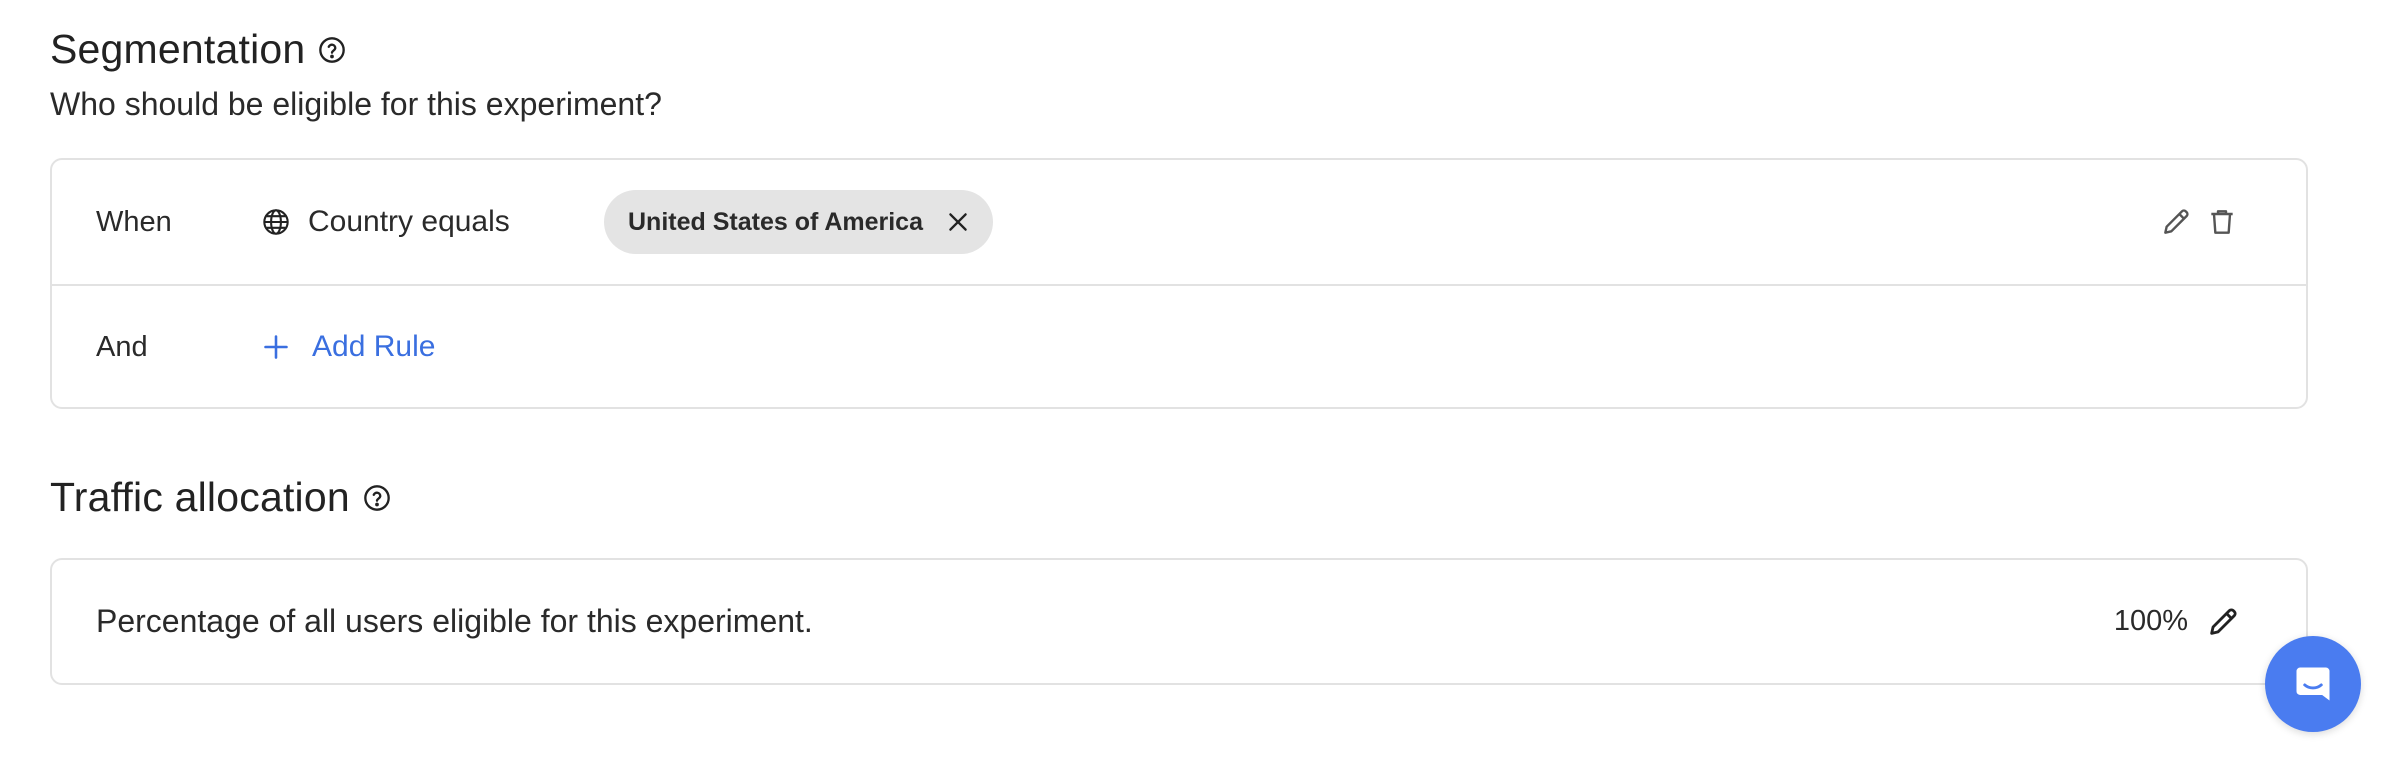 The image size is (2386, 772). Describe the element at coordinates (276, 347) in the screenshot. I see `plus-icon` at that location.